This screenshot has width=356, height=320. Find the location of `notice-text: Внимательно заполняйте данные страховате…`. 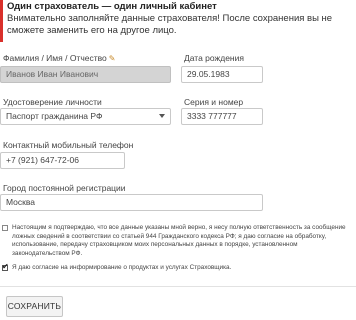

notice-text: Внимательно заполняйте данные страховате… is located at coordinates (170, 24).